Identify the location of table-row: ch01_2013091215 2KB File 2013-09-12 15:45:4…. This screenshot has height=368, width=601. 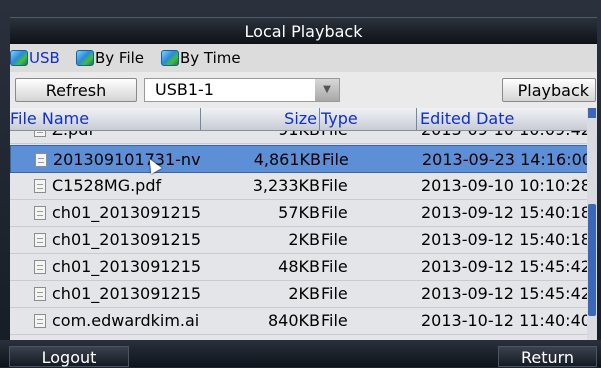
(303, 294).